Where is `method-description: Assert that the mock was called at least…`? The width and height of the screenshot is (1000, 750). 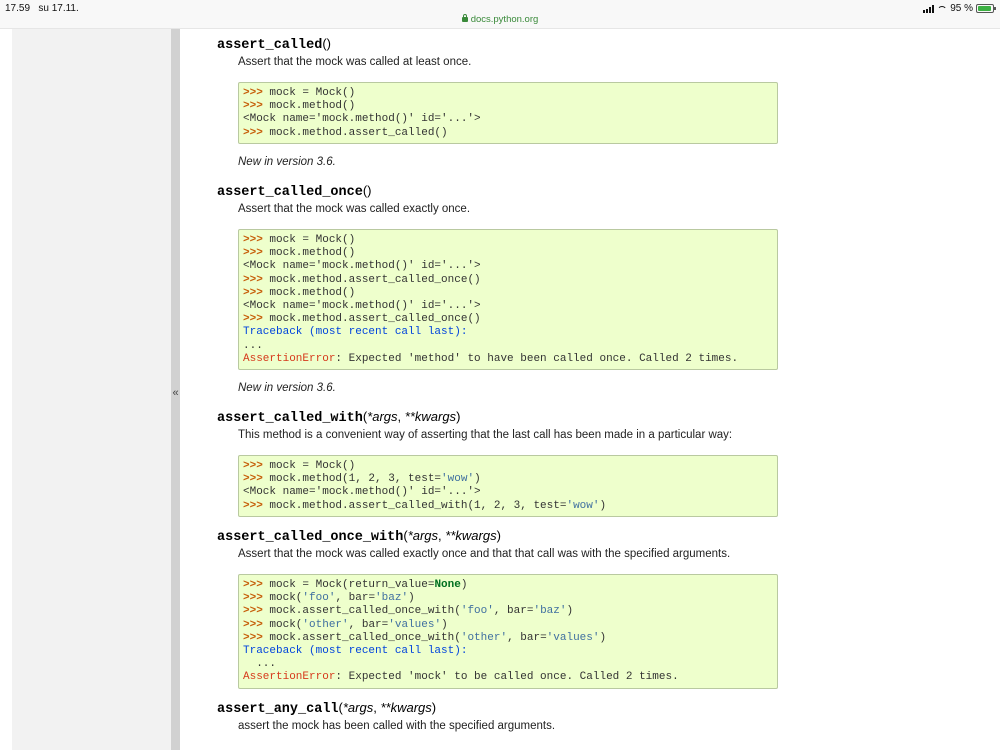 method-description: Assert that the mock was called at least… is located at coordinates (355, 62).